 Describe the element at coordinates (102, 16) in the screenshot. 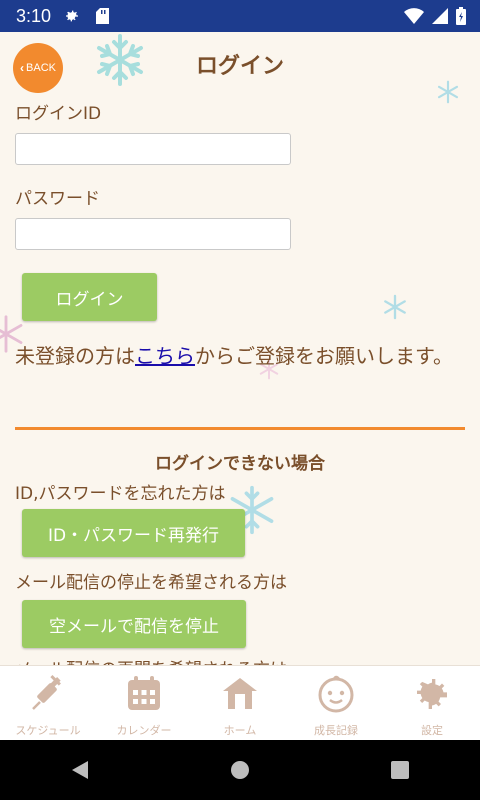

I see `sd-card-icon` at that location.